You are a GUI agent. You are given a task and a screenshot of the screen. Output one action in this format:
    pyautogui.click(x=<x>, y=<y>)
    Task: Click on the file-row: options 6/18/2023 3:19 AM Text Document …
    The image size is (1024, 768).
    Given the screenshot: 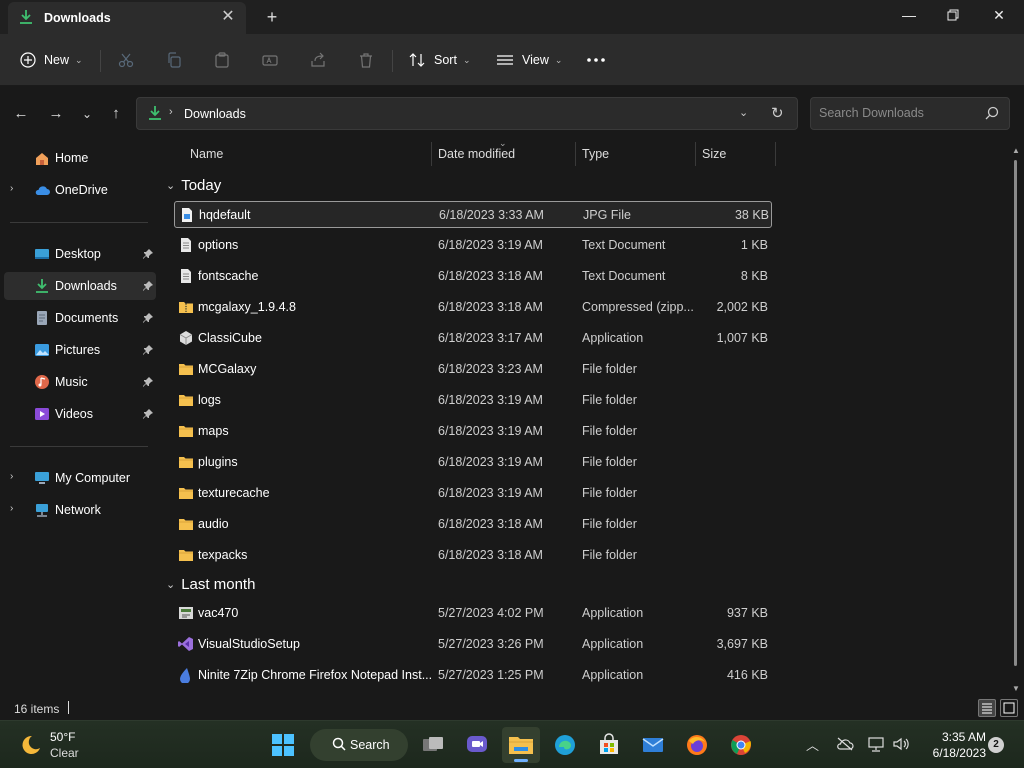 What is the action you would take?
    pyautogui.click(x=473, y=245)
    